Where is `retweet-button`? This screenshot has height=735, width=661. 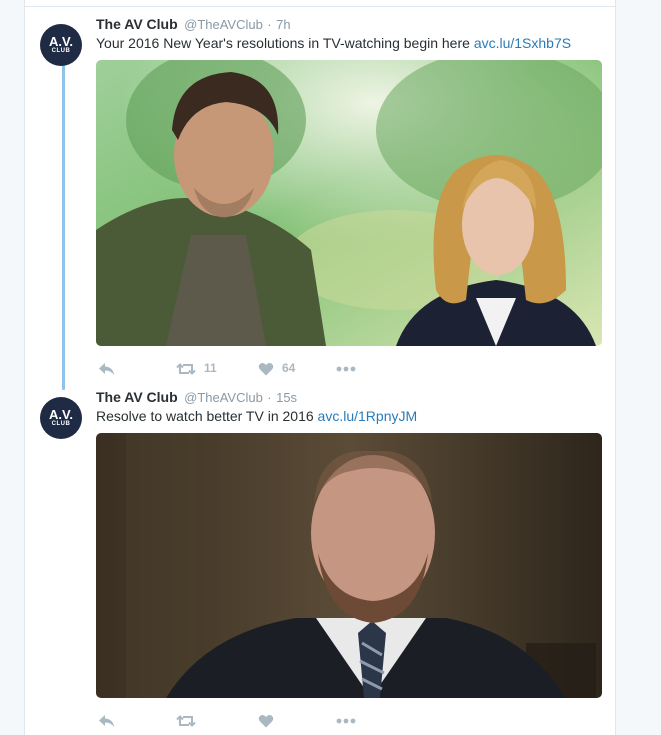
retweet-button is located at coordinates (190, 720).